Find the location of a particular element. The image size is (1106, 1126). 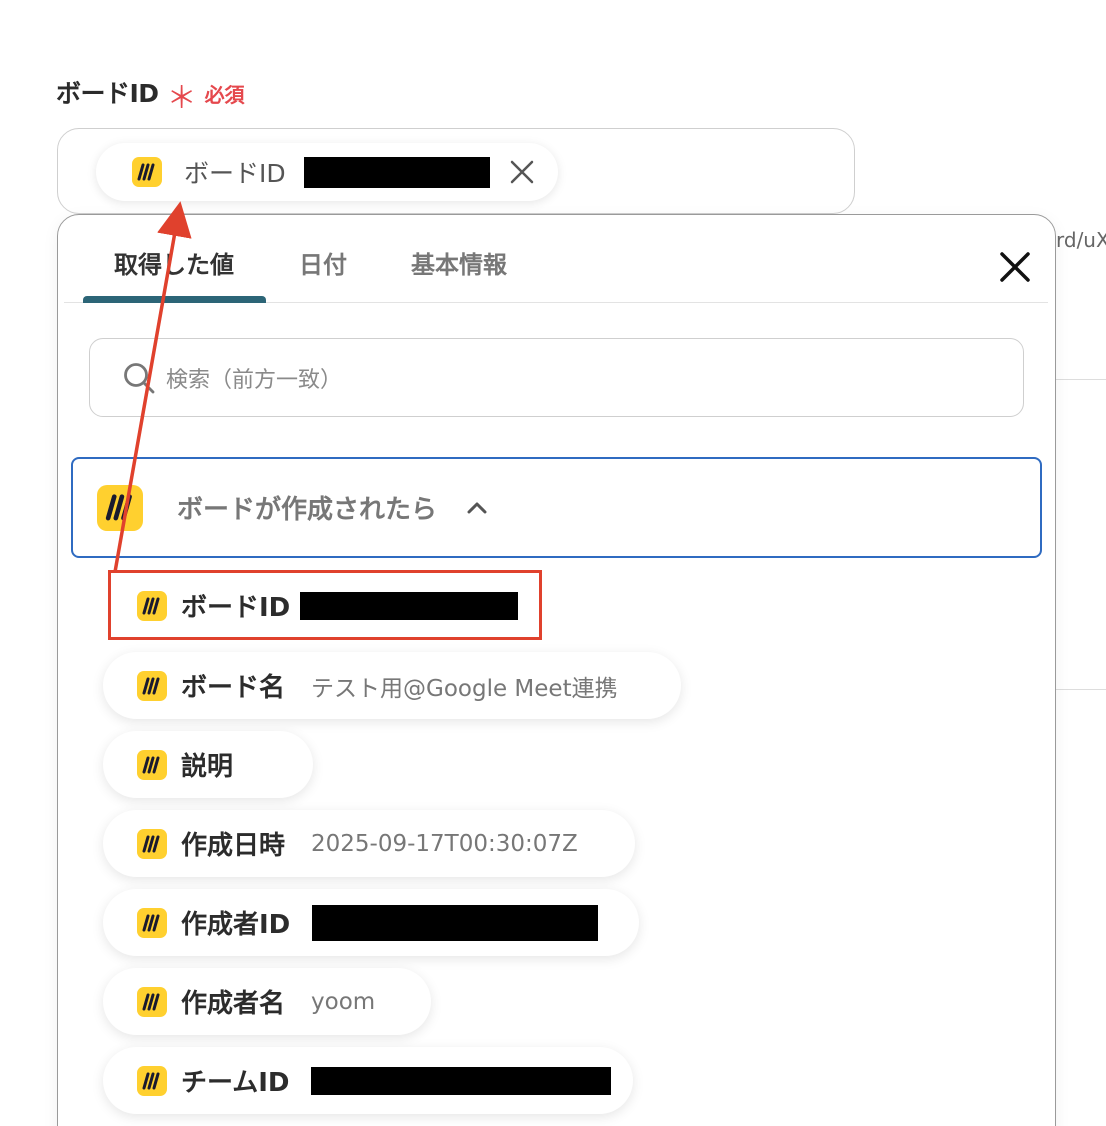

search-input: 検索（前方一致） is located at coordinates (556, 377).